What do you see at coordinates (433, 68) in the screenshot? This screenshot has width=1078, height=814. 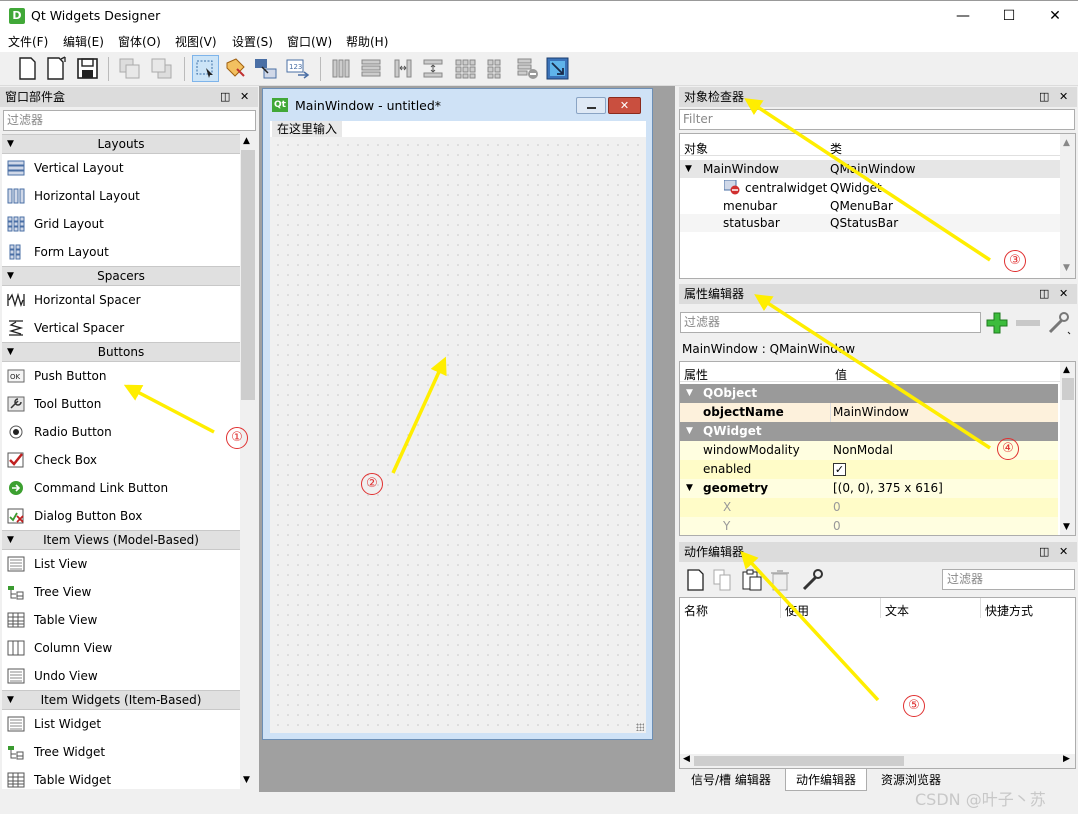 I see `layout-v-splitter-icon` at bounding box center [433, 68].